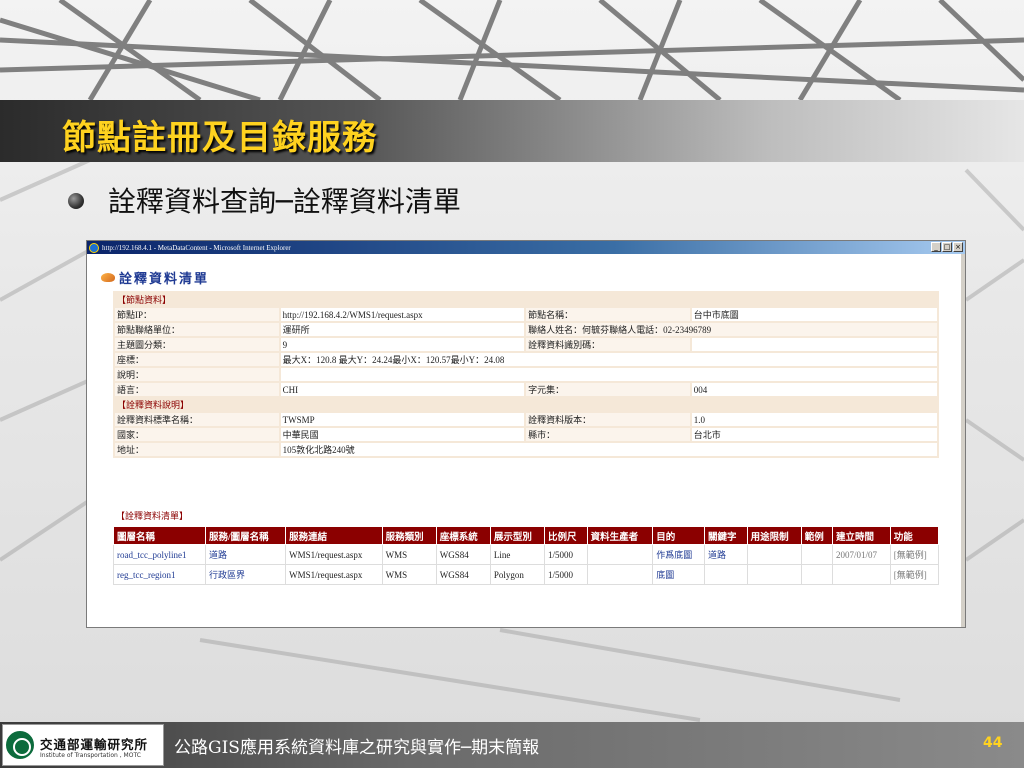 This screenshot has height=768, width=1024. What do you see at coordinates (526, 404) in the screenshot?
I see `meta-section-label: 【詮釋資料說明】` at bounding box center [526, 404].